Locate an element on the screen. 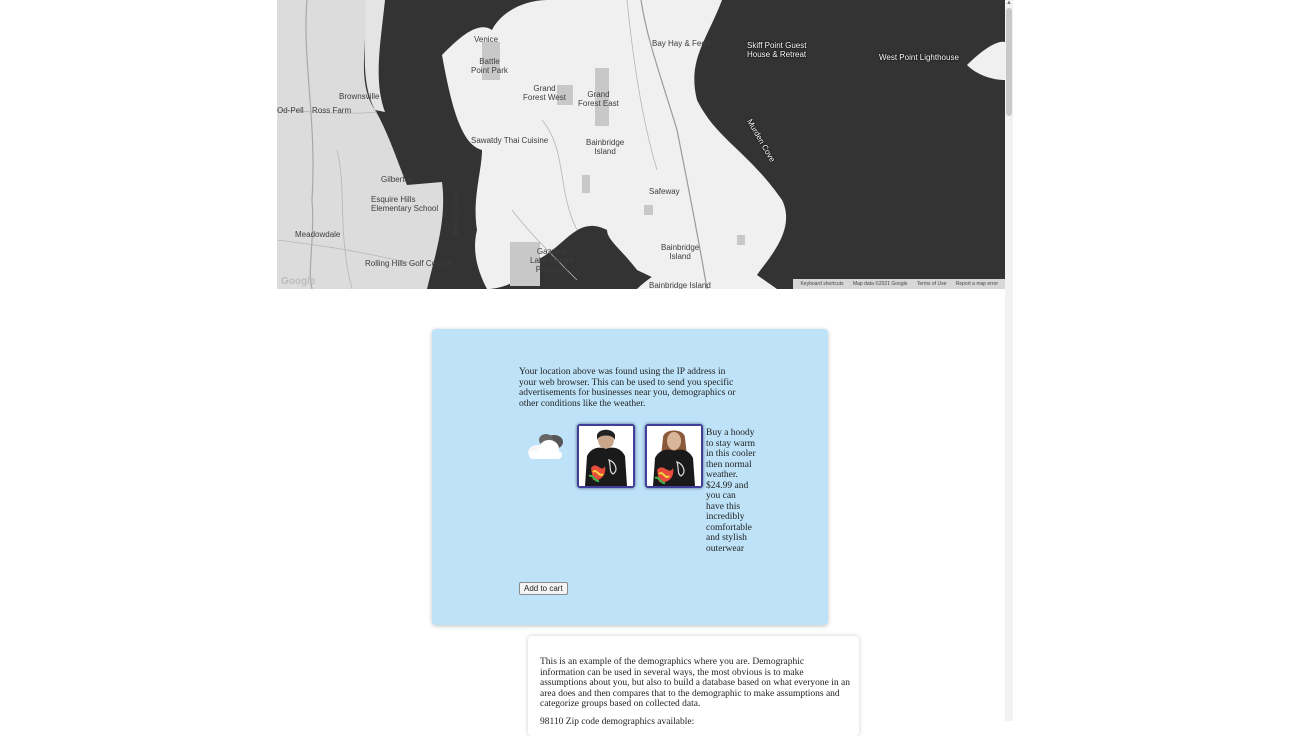  map-label-venice: Venice is located at coordinates (486, 39).